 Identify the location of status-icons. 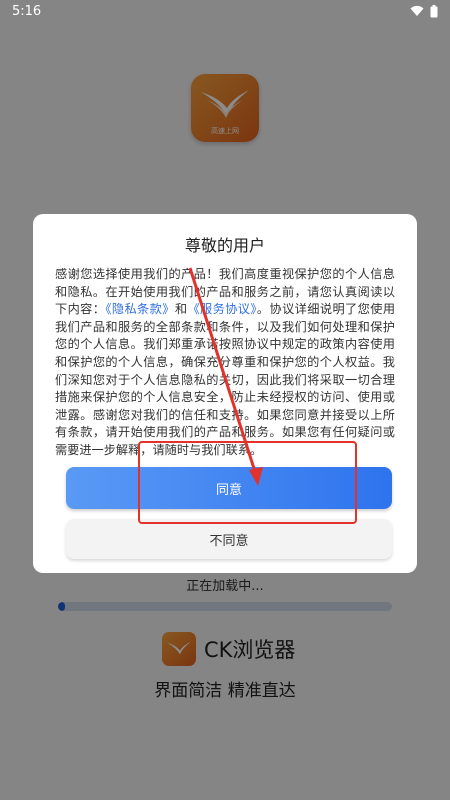
(424, 11).